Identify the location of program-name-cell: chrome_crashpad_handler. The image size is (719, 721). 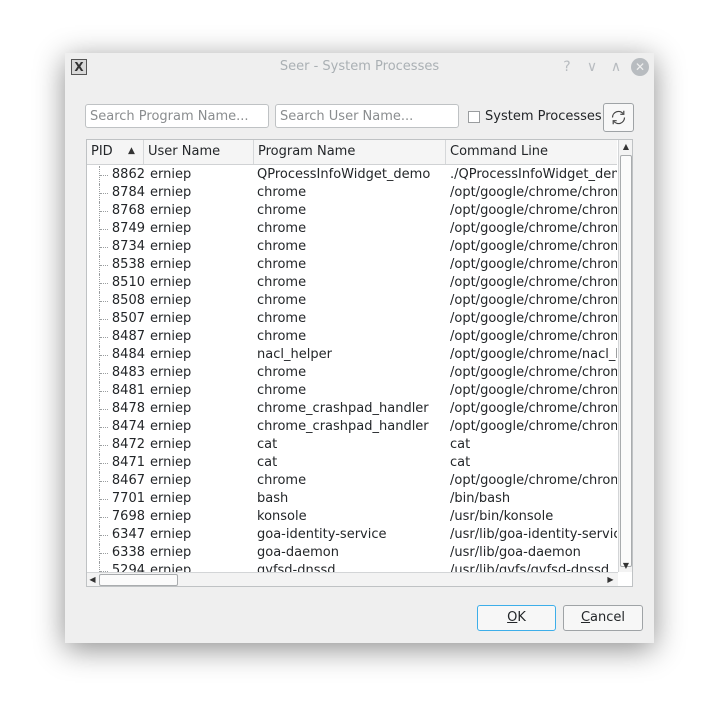
(343, 426).